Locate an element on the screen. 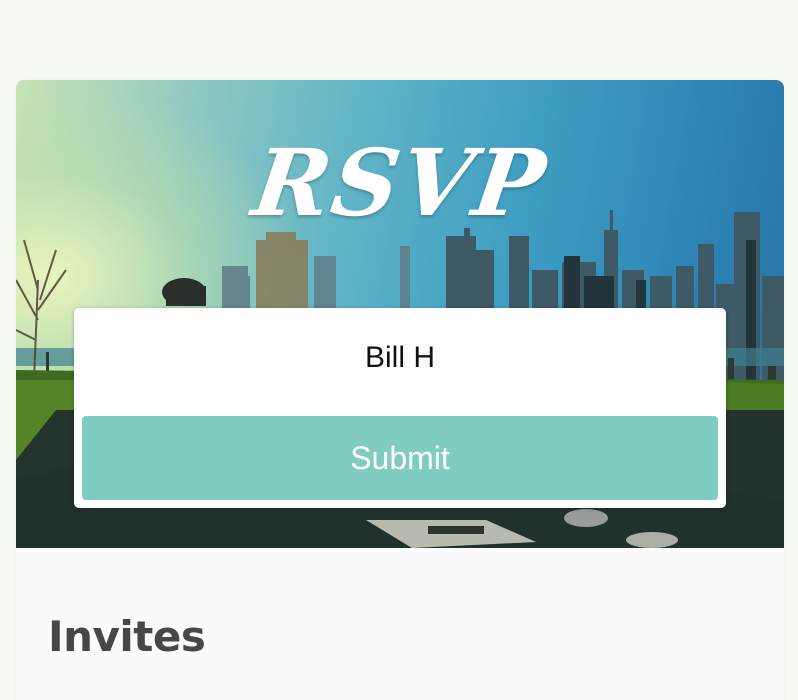  rsvp-title: RSVP is located at coordinates (400, 183).